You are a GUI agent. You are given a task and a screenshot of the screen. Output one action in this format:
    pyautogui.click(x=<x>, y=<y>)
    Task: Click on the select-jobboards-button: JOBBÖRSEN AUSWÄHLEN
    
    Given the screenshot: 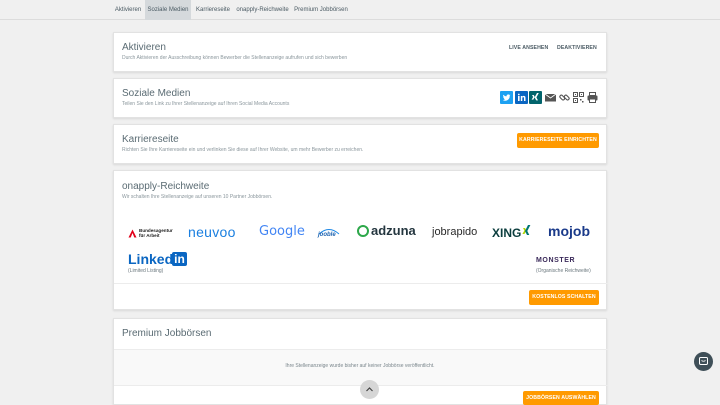 What is the action you would take?
    pyautogui.click(x=561, y=398)
    